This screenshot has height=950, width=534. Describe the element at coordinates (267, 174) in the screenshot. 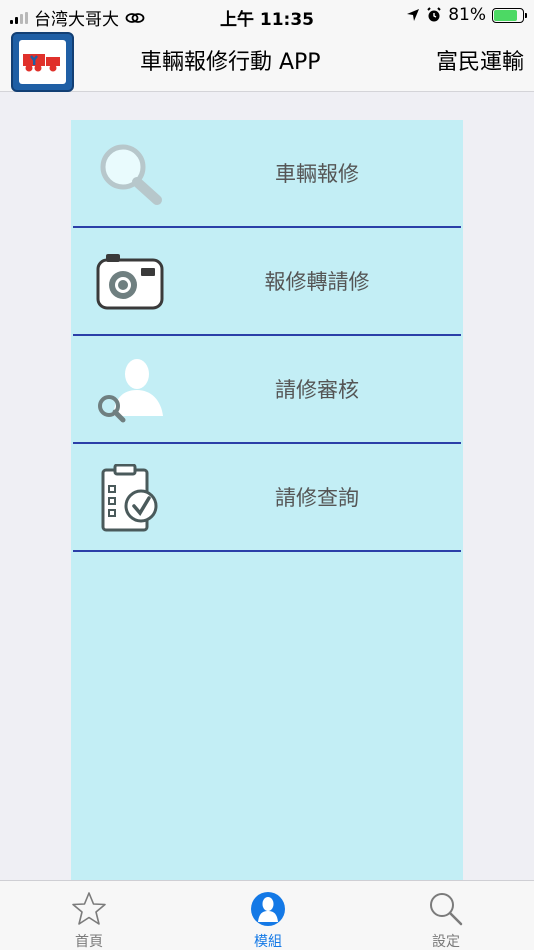

I see `menu-item-vehicle-repair-report: 車輛報修` at that location.